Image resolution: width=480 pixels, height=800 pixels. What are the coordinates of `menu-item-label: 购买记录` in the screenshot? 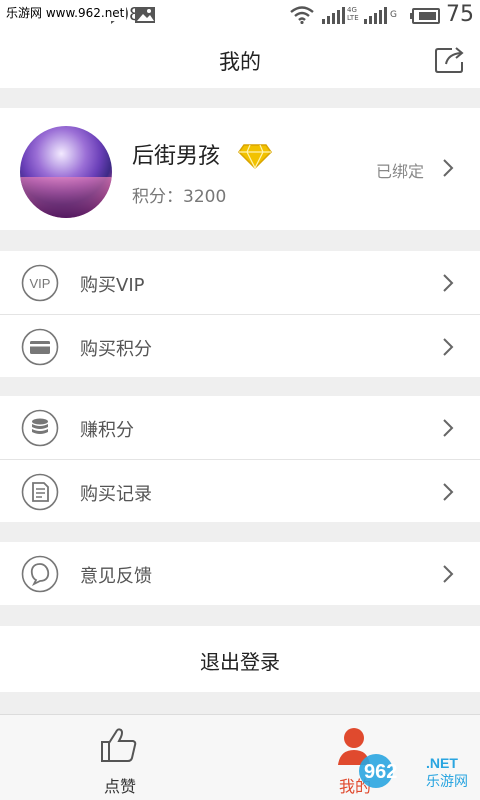 It's located at (116, 494).